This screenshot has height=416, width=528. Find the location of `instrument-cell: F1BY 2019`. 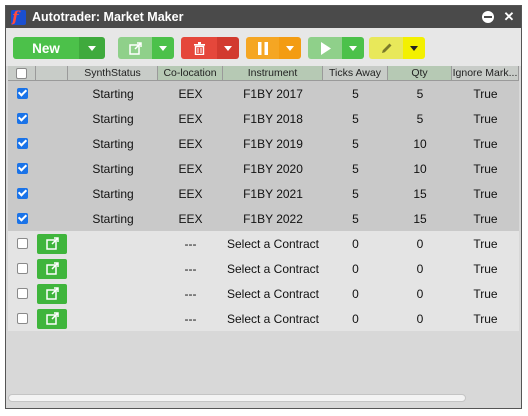

instrument-cell: F1BY 2019 is located at coordinates (273, 143).